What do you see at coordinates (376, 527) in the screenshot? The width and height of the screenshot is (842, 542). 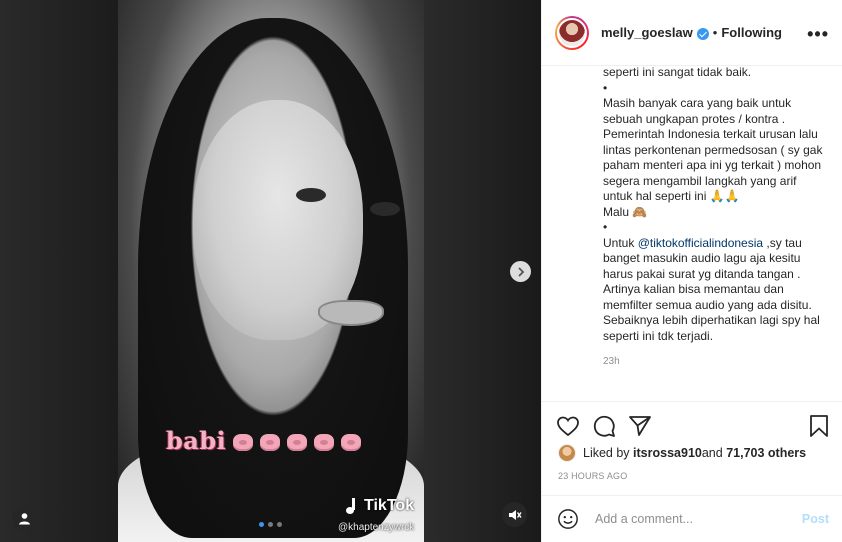 I see `tiktok-handle: @khaptenzywrck` at bounding box center [376, 527].